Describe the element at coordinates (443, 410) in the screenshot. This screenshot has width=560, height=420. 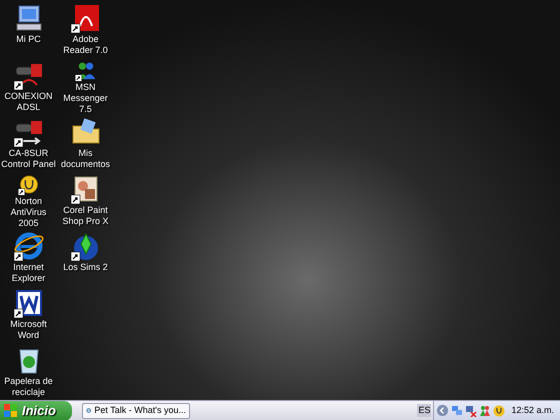
I see `chevron-left-icon` at that location.